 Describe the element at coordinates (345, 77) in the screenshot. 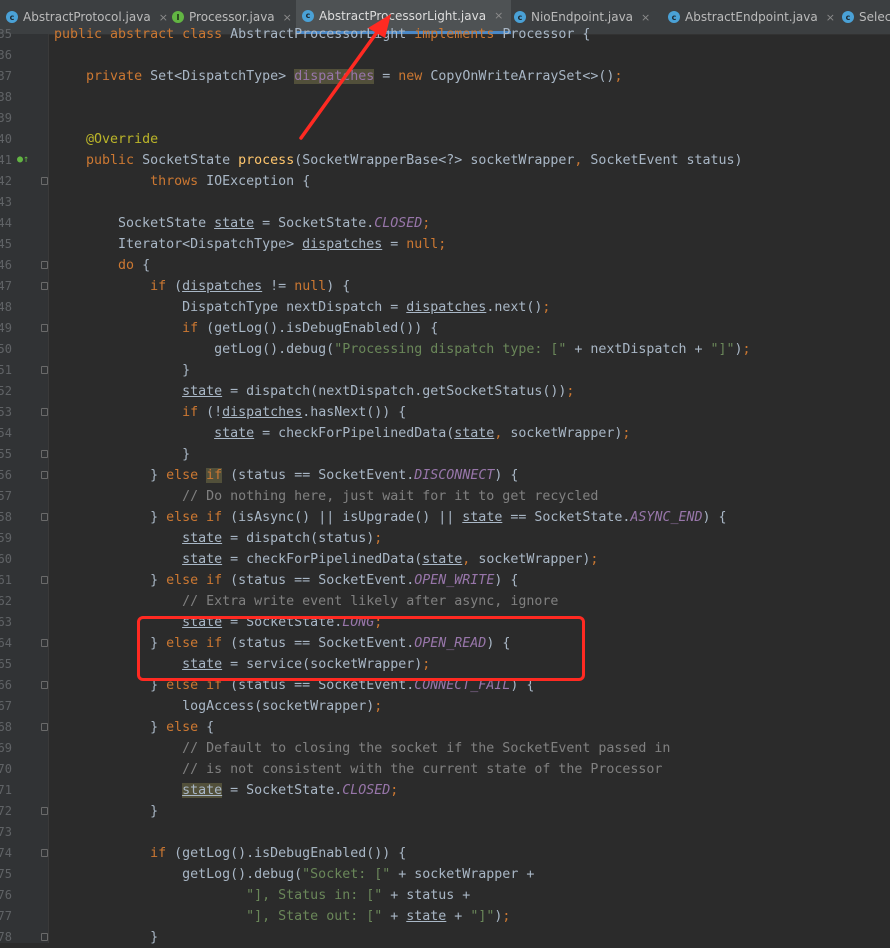

I see `red-arrow-annotation` at that location.